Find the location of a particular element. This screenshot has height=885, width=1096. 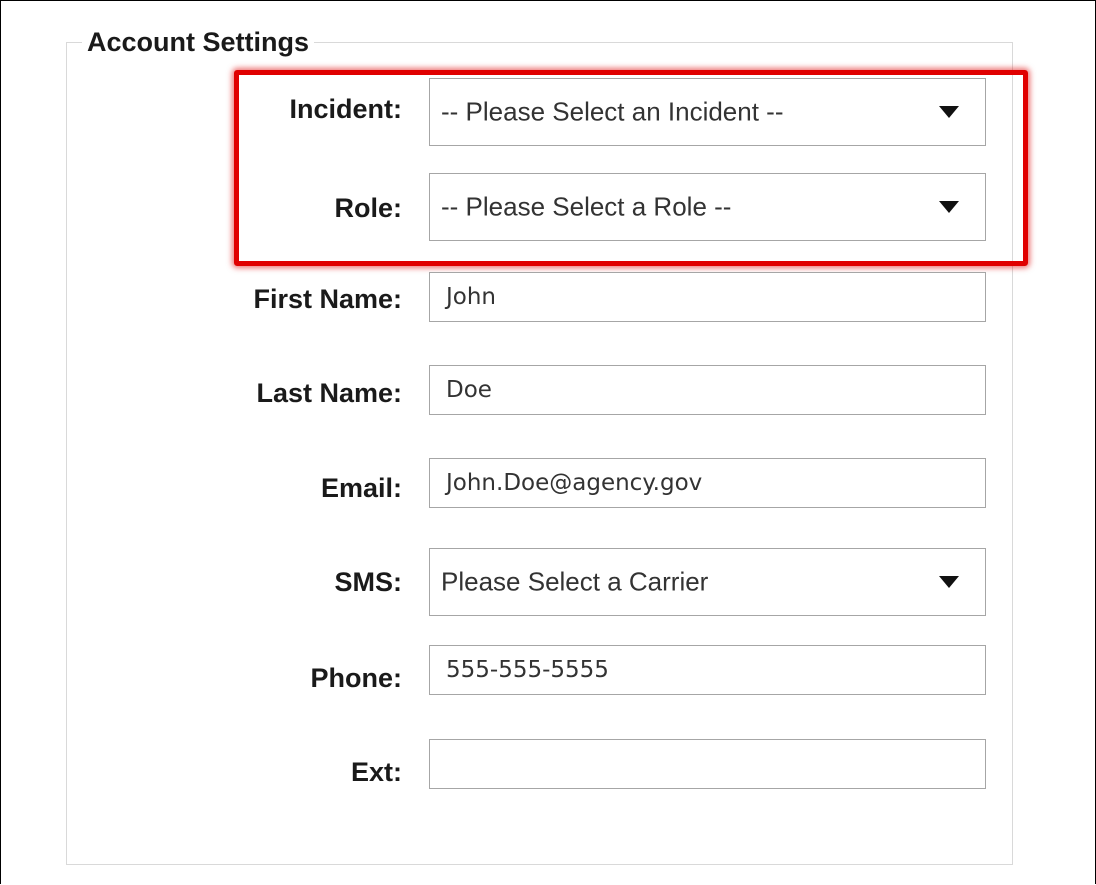

email-value: John.Doe@agency.gov is located at coordinates (574, 483).